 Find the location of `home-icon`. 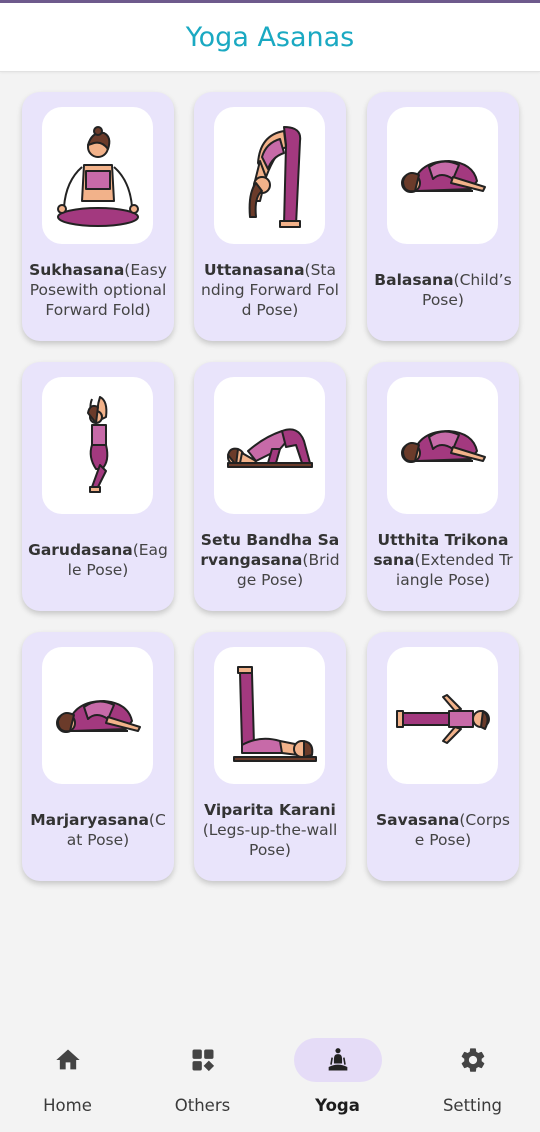

home-icon is located at coordinates (67, 1059).